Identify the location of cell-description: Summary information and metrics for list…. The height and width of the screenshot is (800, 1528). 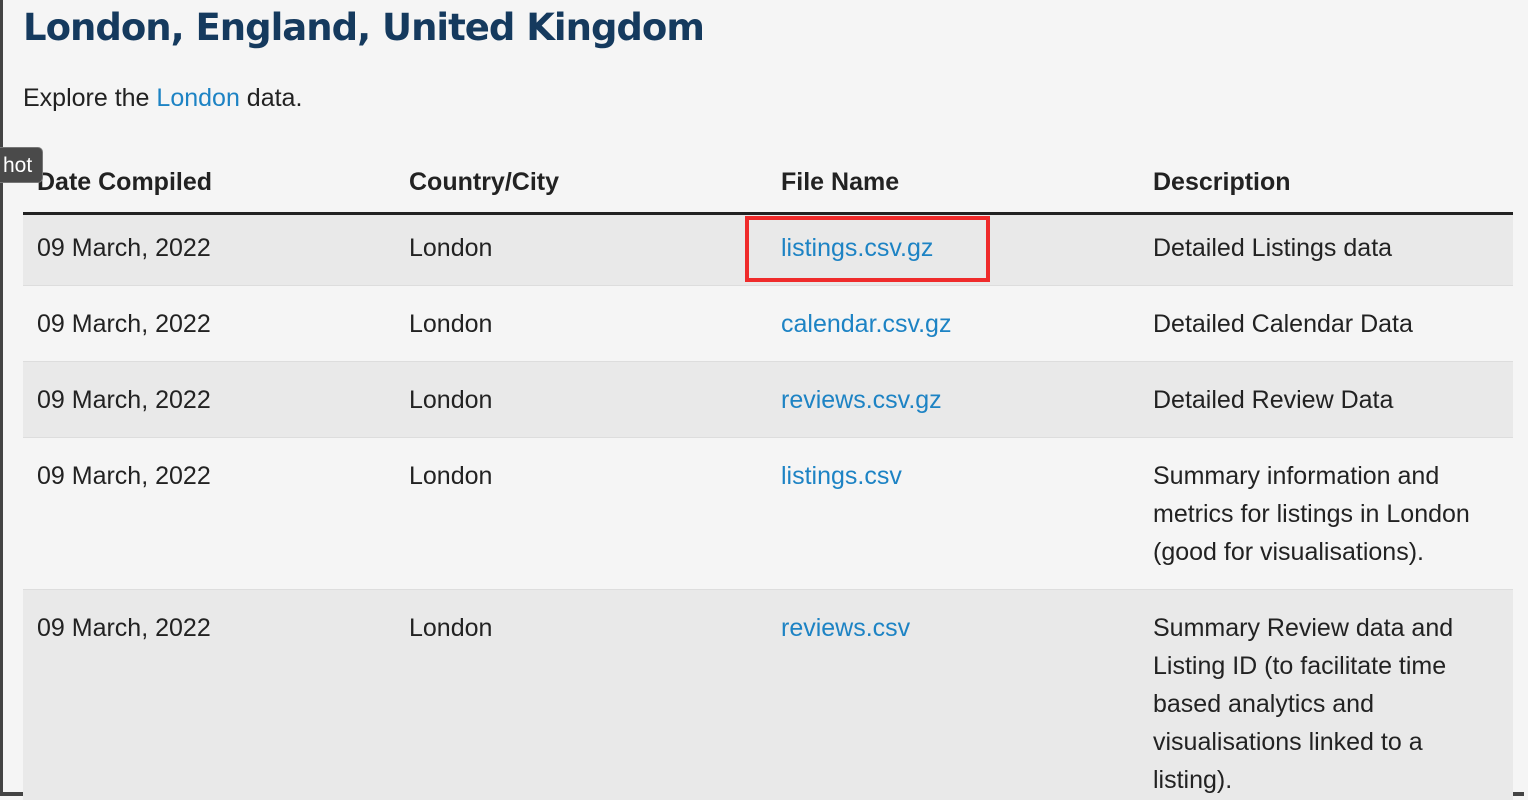
(1326, 513).